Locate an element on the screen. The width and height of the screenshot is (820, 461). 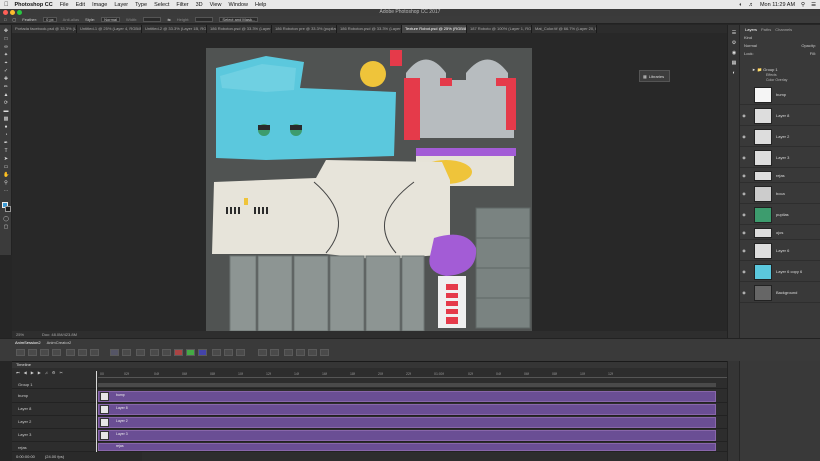
first-frame-icon: ⏮ is located at coordinates (18, 372).